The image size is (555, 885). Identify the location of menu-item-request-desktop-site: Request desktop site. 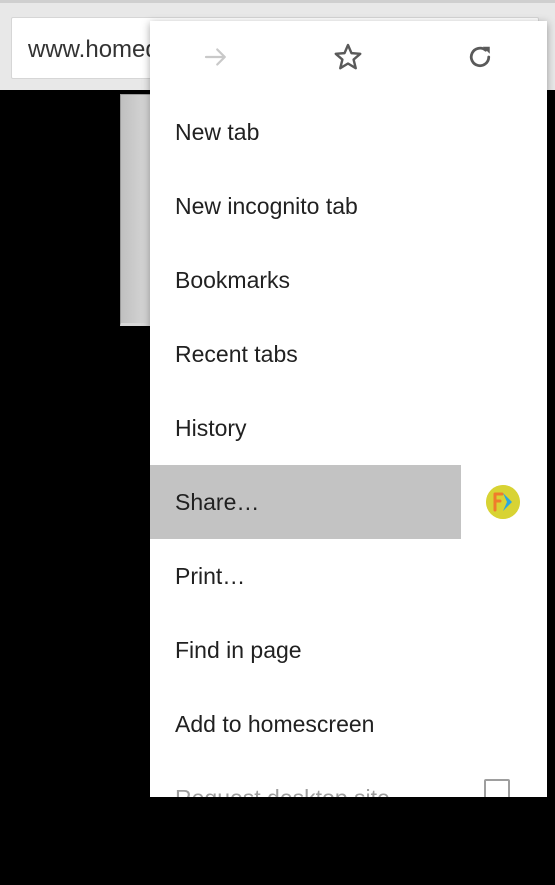
(348, 779).